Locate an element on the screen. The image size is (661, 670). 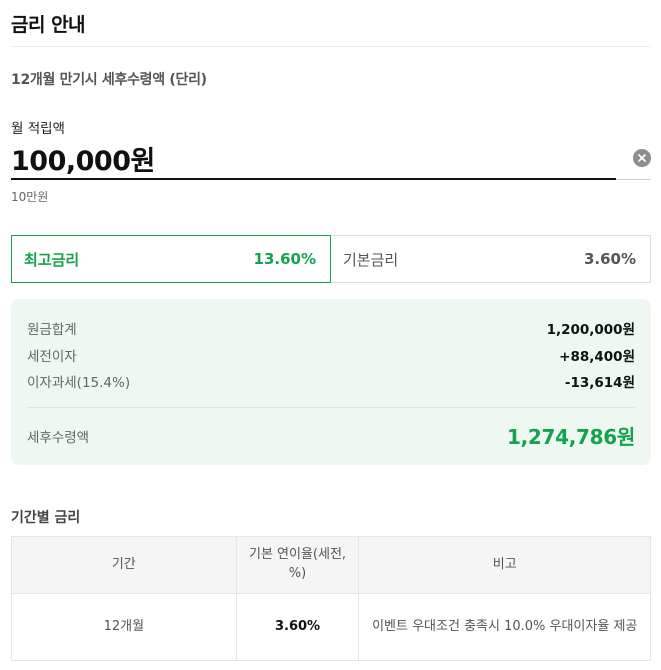
summary-row-pretax-interest: 세전이자 +88,400원 is located at coordinates (331, 355).